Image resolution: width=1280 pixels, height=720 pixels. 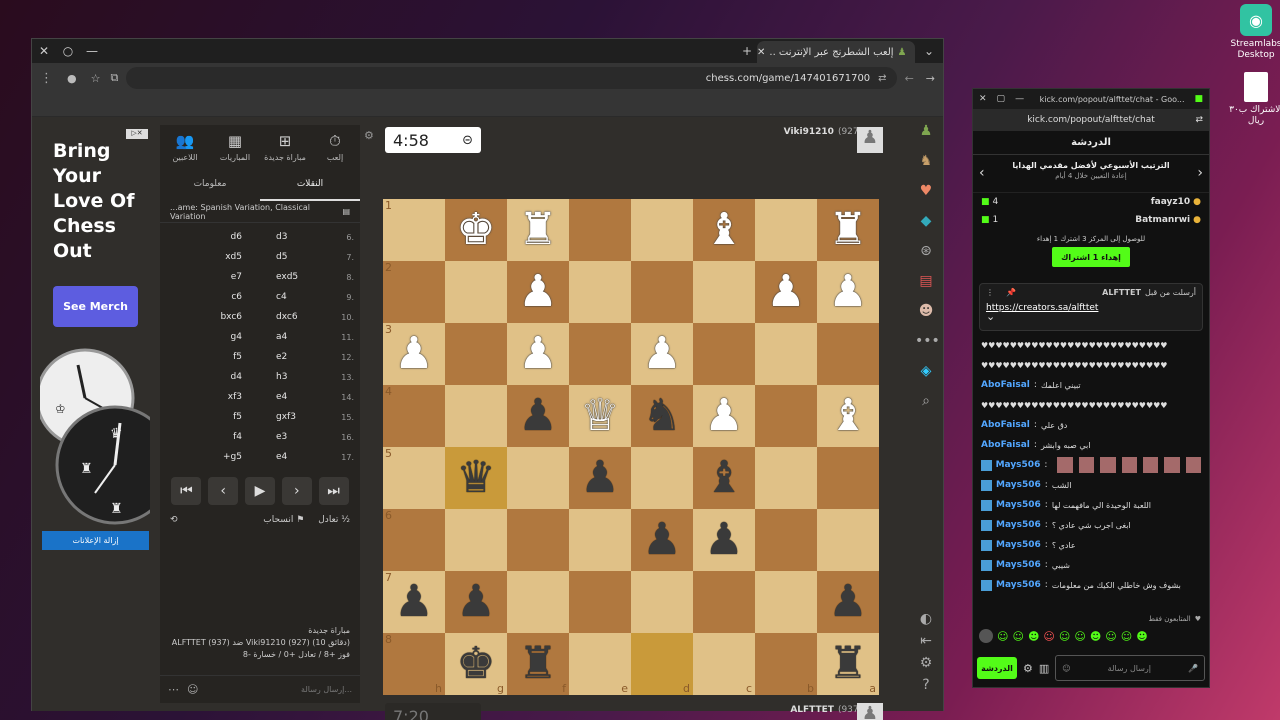 I want to click on see-merch-button: See Merch, so click(x=95, y=306).